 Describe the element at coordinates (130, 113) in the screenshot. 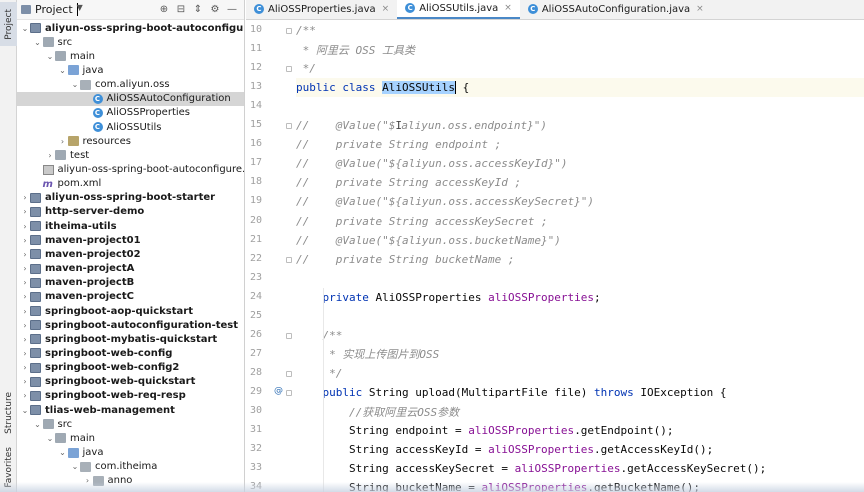

I see `tree-item: C AliOSSProperties` at that location.